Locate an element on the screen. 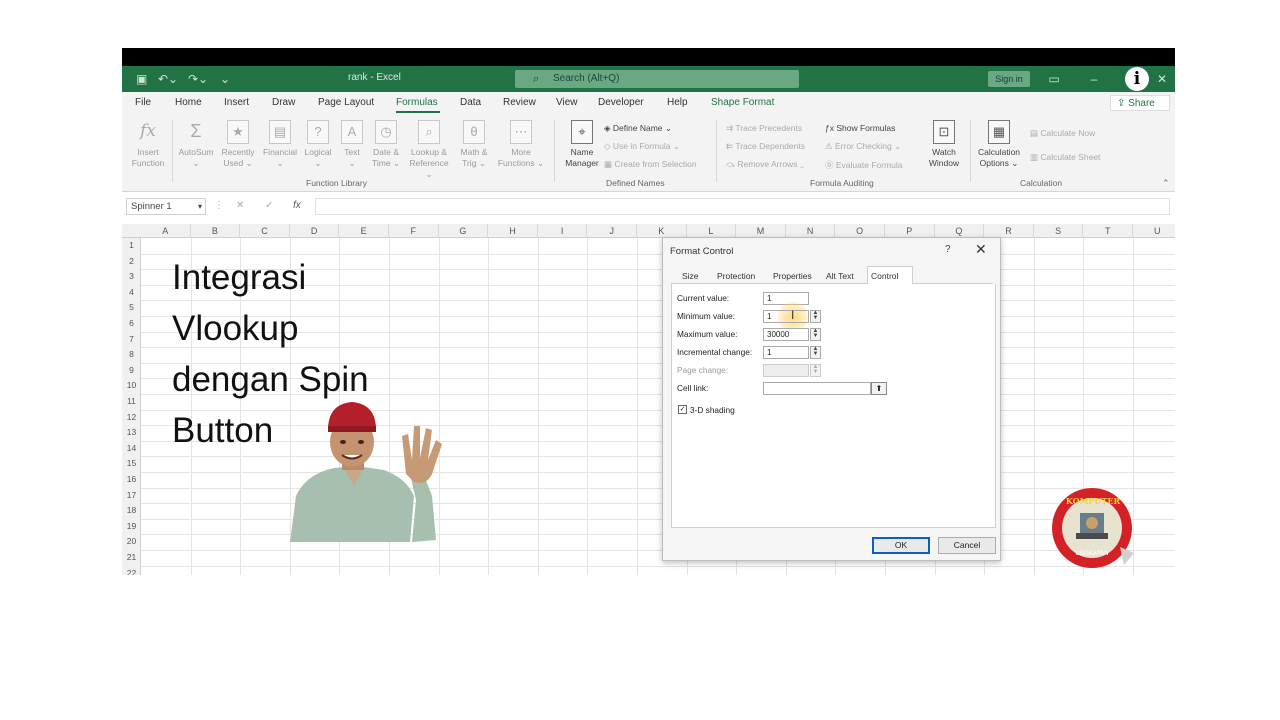 The height and width of the screenshot is (720, 1280). tab-size: Size is located at coordinates (690, 276).